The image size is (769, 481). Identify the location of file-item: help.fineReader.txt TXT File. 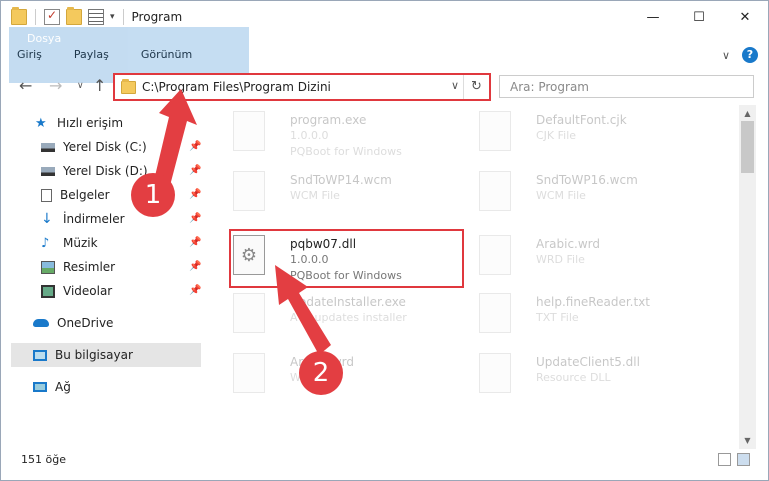
(579, 315).